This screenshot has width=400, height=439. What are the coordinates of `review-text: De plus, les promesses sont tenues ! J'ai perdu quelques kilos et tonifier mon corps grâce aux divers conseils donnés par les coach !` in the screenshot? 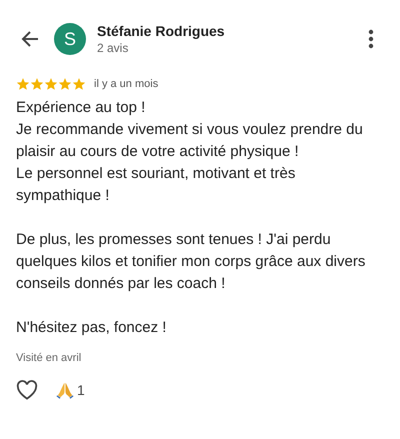 It's located at (191, 262).